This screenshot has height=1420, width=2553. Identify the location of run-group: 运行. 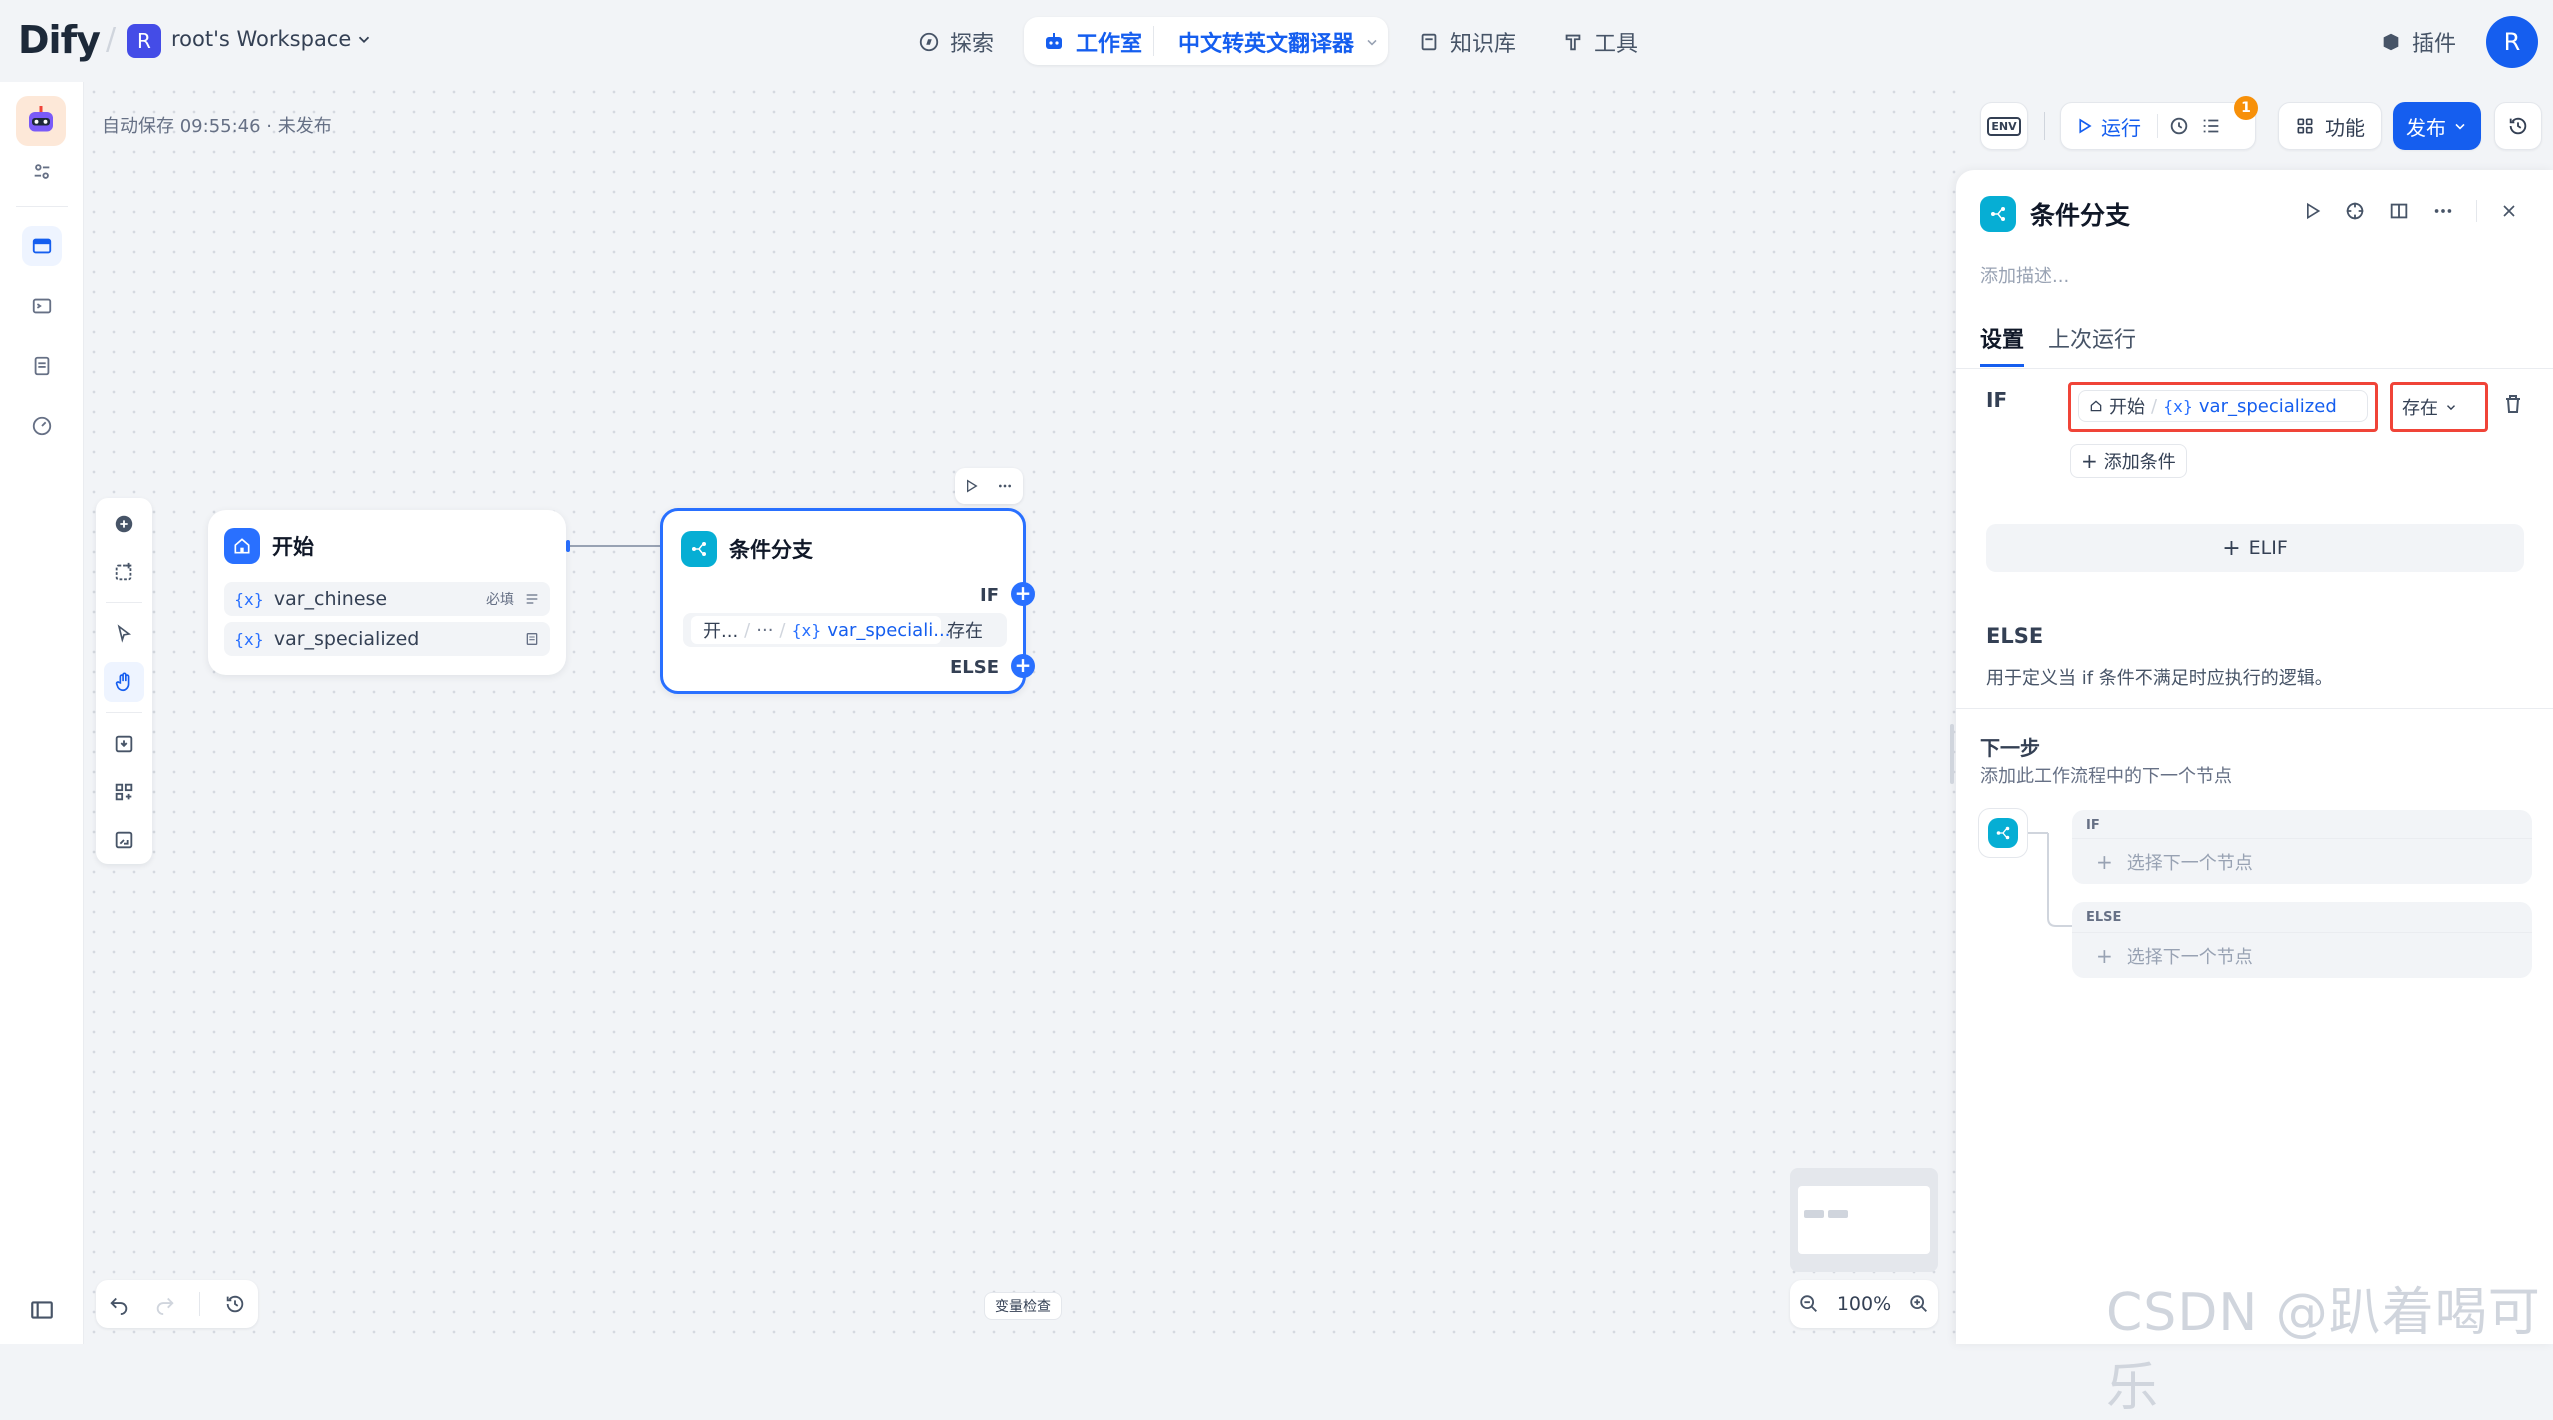
(2158, 126).